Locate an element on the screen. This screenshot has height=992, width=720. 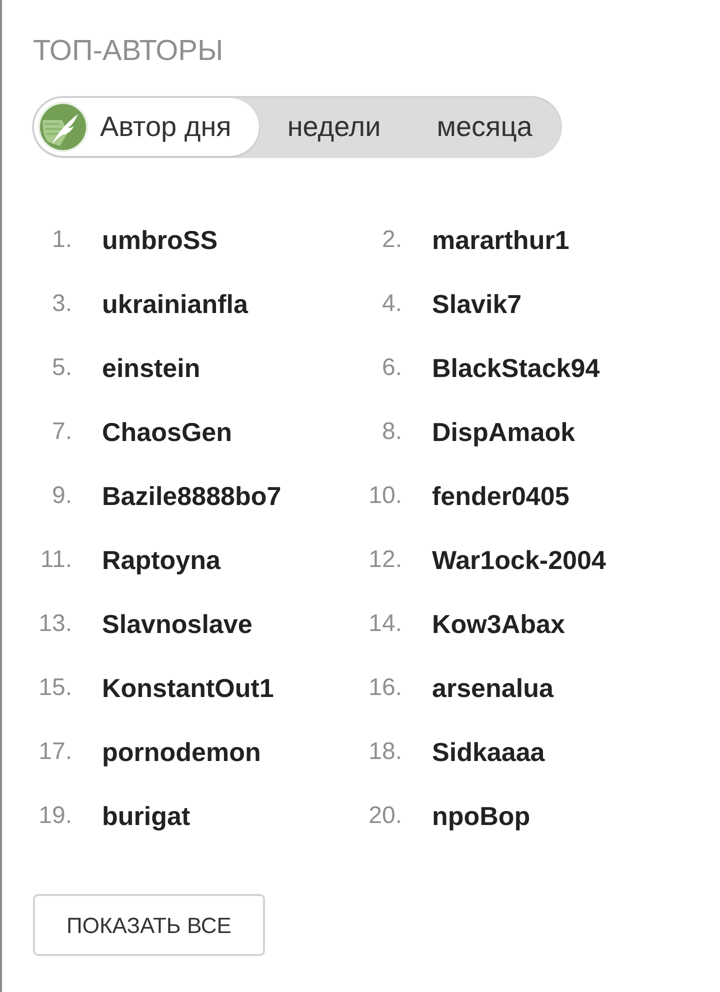
author-link: burigat is located at coordinates (146, 816).